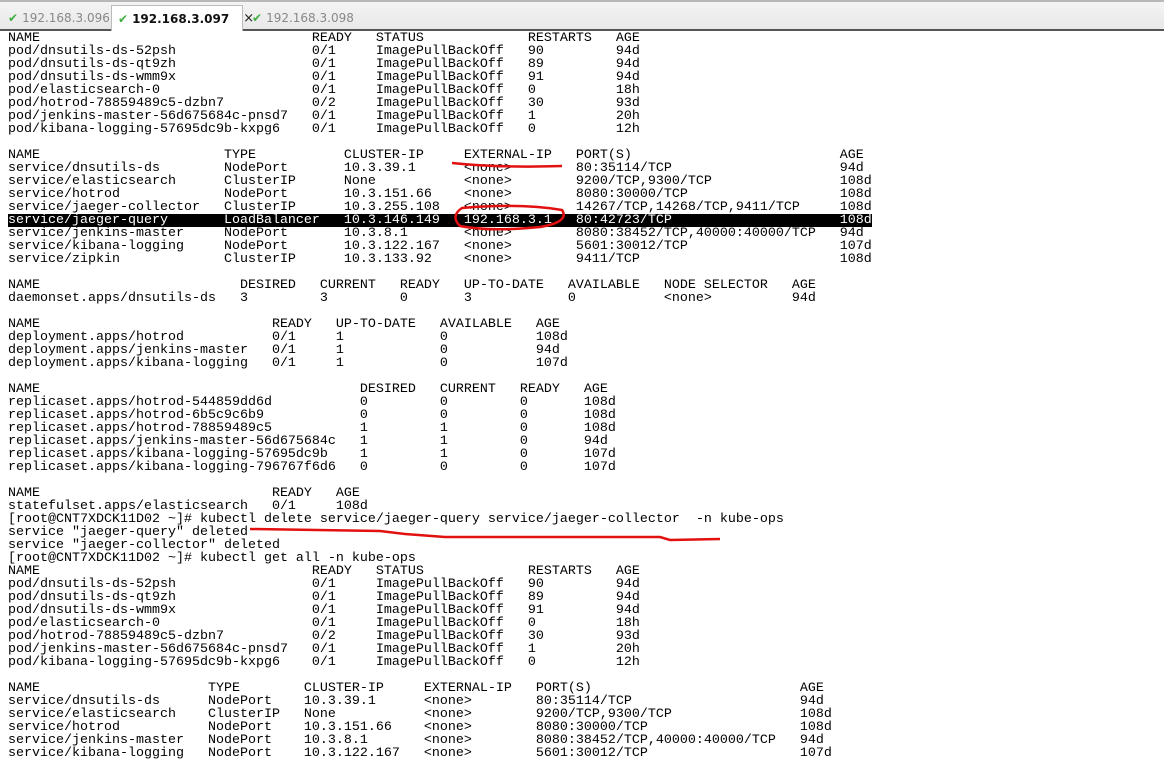 The height and width of the screenshot is (766, 1164). What do you see at coordinates (66, 18) in the screenshot?
I see `tab-label: 192.168.3.096` at bounding box center [66, 18].